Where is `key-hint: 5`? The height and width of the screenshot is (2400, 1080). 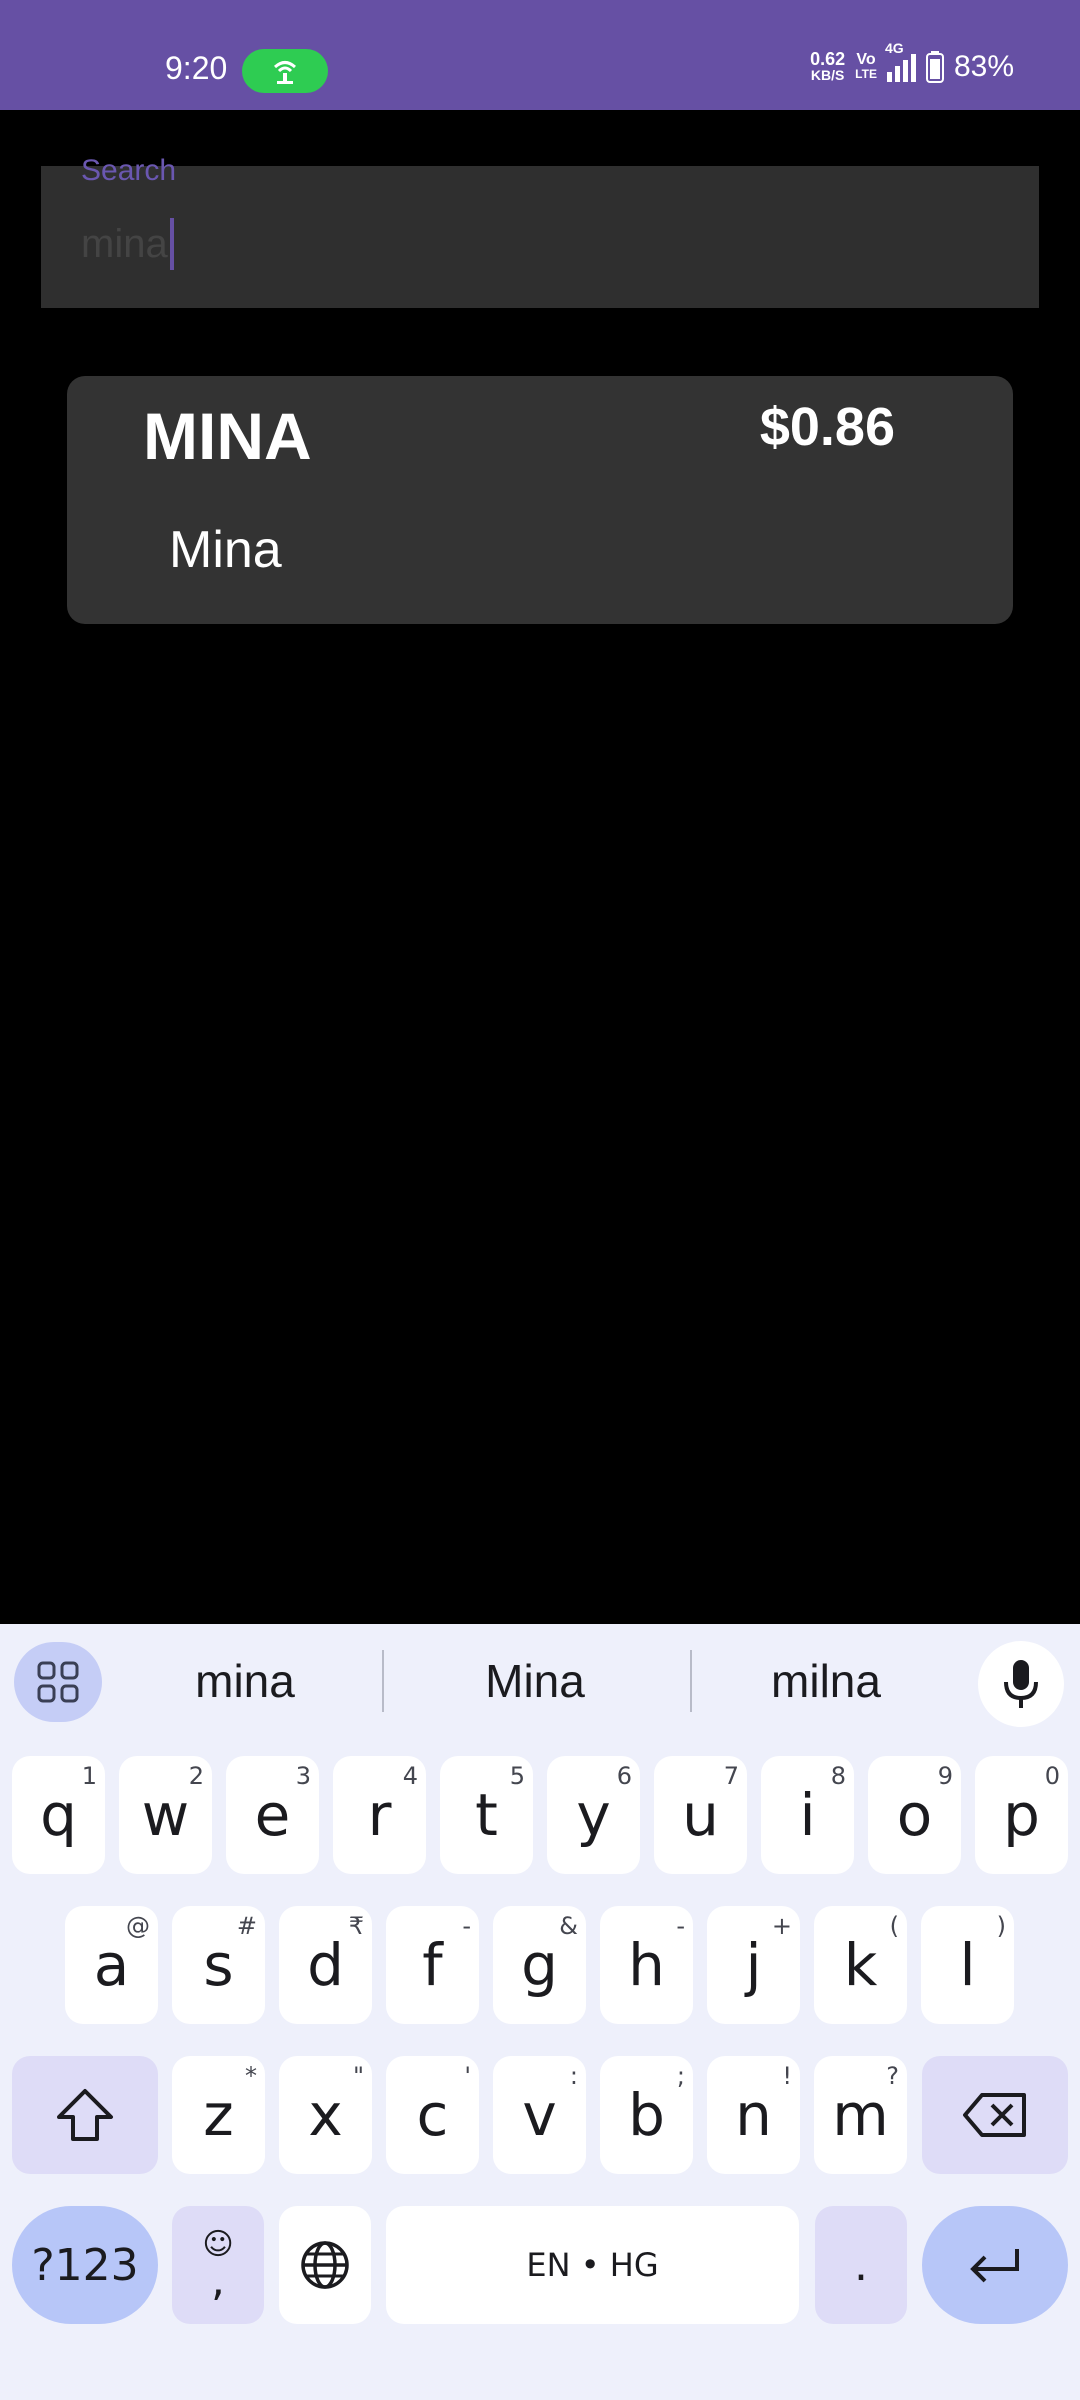
key-hint: 5 is located at coordinates (517, 1776).